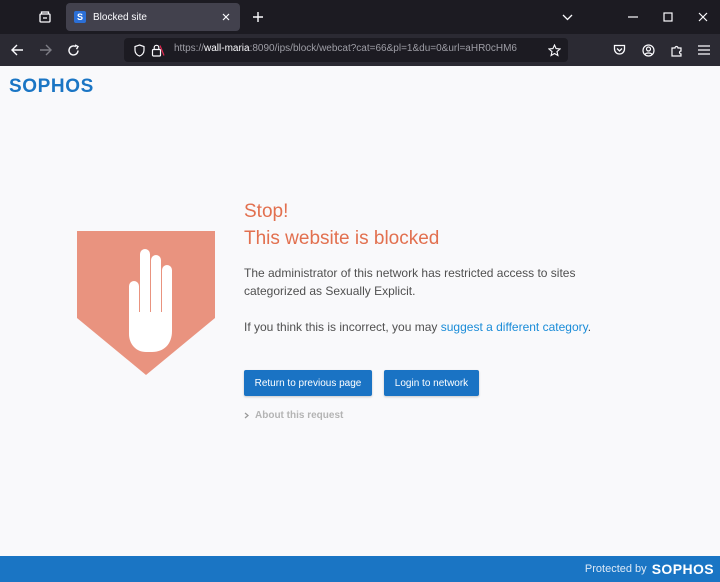 This screenshot has width=720, height=582. What do you see at coordinates (308, 383) in the screenshot?
I see `return-to-previous-page-button: Return to previous page` at bounding box center [308, 383].